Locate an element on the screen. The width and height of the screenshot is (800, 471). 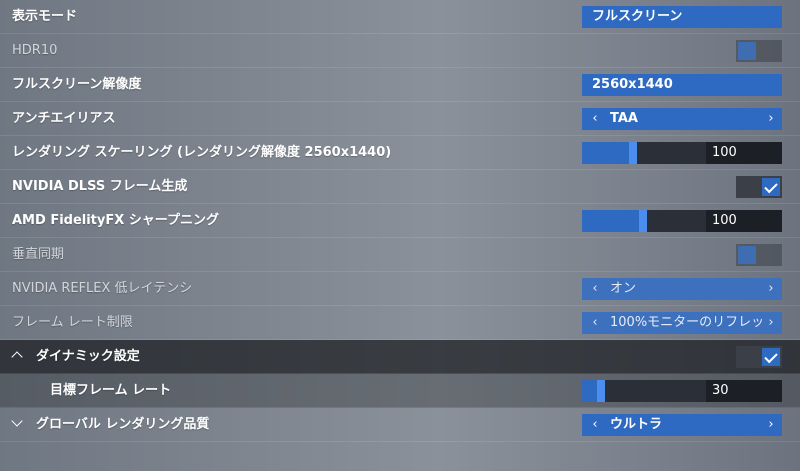
row-reflex: NVIDIA REFLEX 低レイテンシ ‹ オン › is located at coordinates (400, 289).